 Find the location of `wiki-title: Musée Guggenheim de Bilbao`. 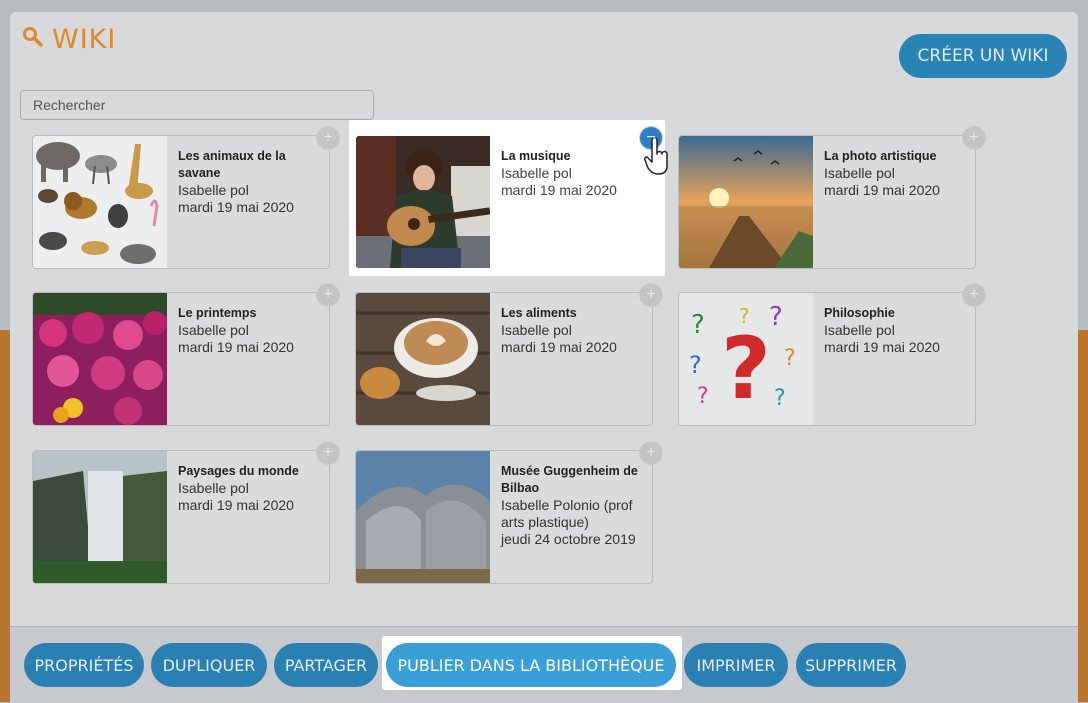

wiki-title: Musée Guggenheim de Bilbao is located at coordinates (574, 480).